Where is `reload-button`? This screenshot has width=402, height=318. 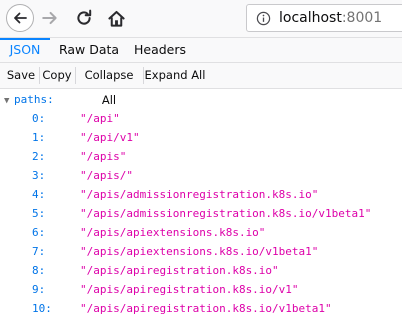 reload-button is located at coordinates (84, 18).